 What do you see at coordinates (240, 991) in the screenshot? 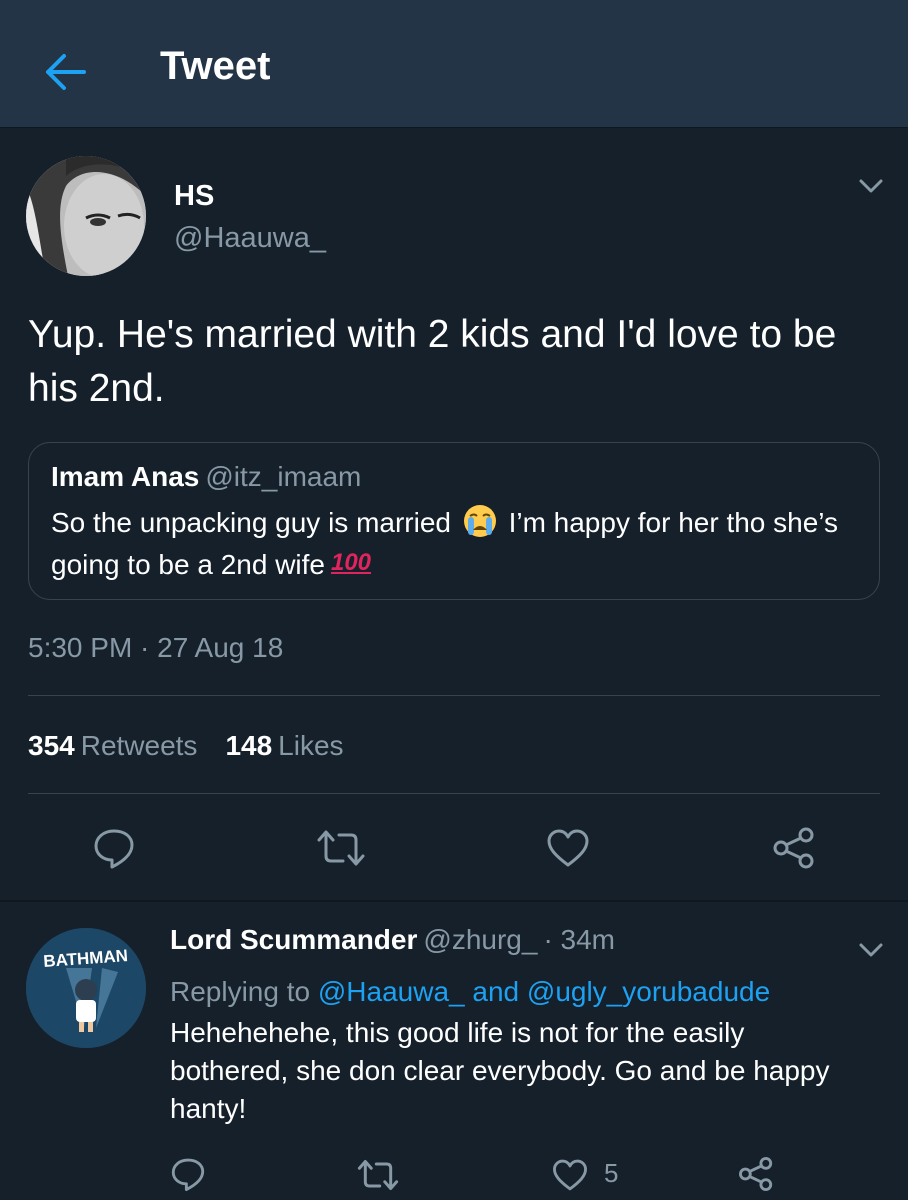
I see `replying-to-label: Replying to` at bounding box center [240, 991].